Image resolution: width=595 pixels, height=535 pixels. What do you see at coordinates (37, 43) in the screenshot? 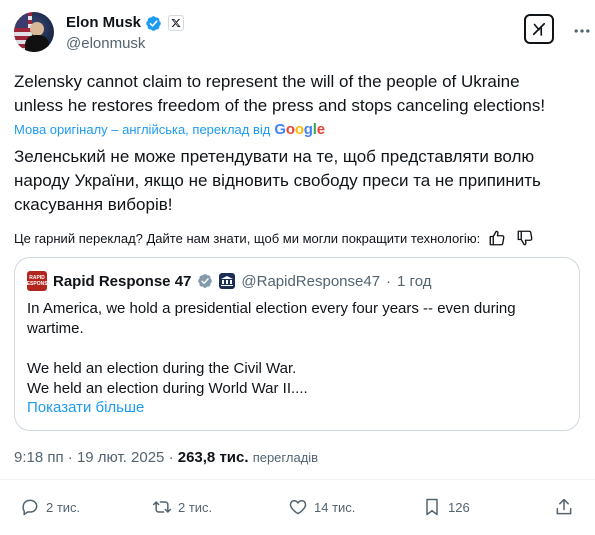
I see `avatar-body` at bounding box center [37, 43].